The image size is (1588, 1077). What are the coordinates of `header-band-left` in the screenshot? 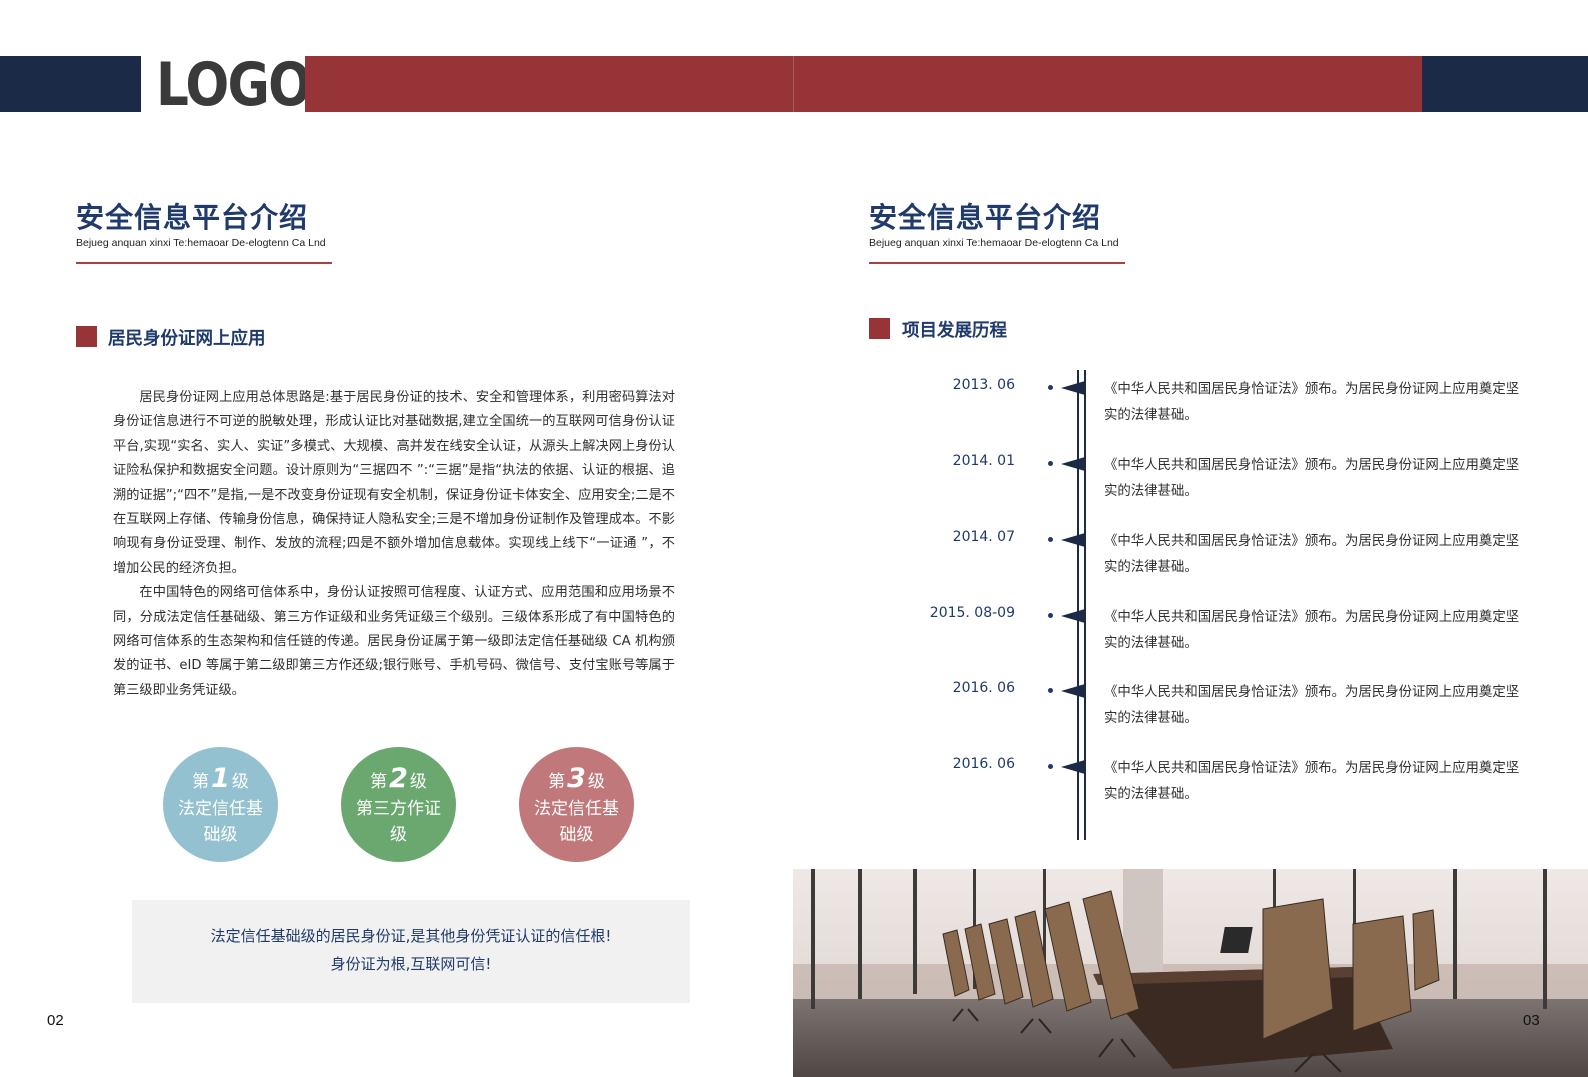 It's located at (70, 84).